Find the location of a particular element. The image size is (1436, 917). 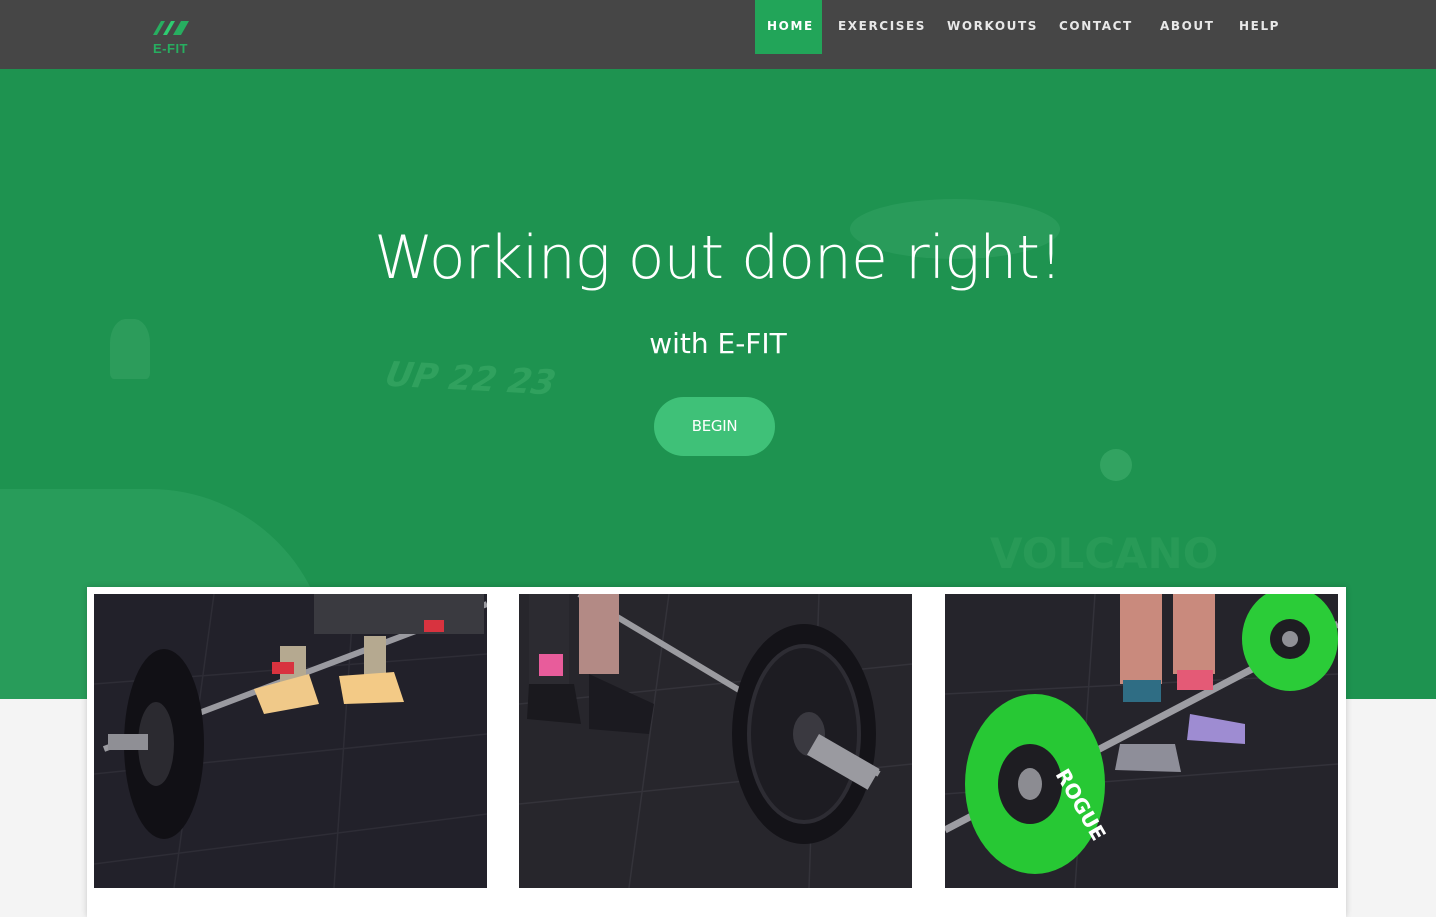

hero-bg-text: VOLCANO is located at coordinates (1104, 553).